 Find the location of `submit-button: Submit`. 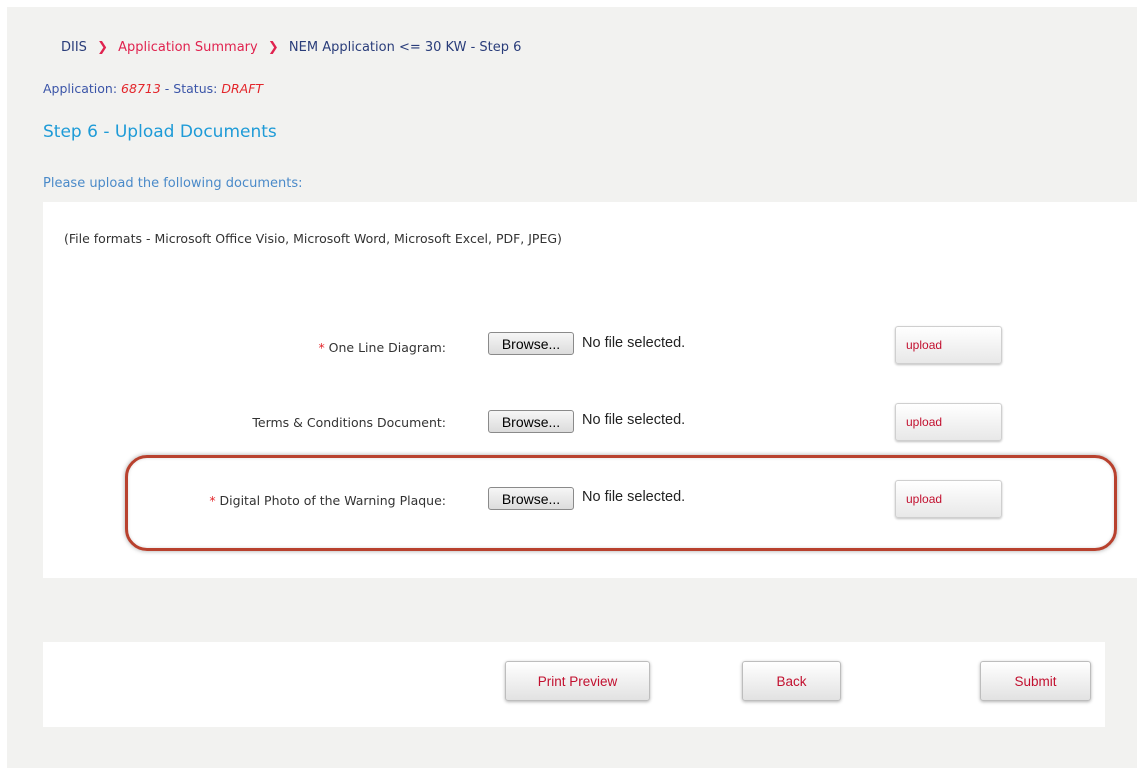

submit-button: Submit is located at coordinates (1035, 681).